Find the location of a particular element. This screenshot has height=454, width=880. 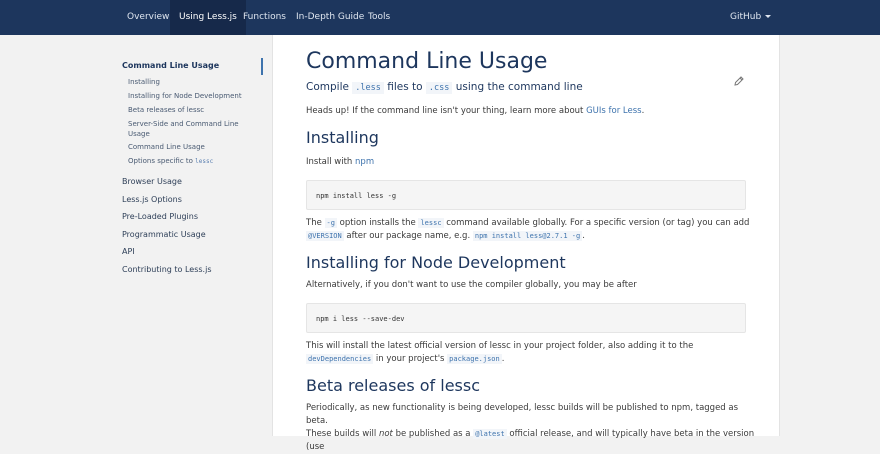

caret-down-icon is located at coordinates (768, 16).